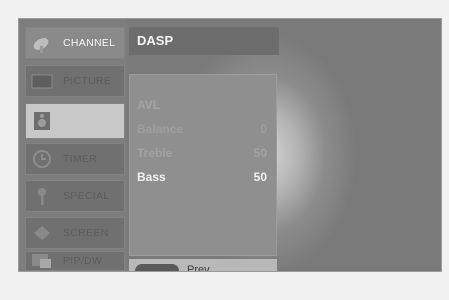 This screenshot has height=300, width=449. What do you see at coordinates (86, 233) in the screenshot?
I see `sidebar-item-label: SCREEN` at bounding box center [86, 233].